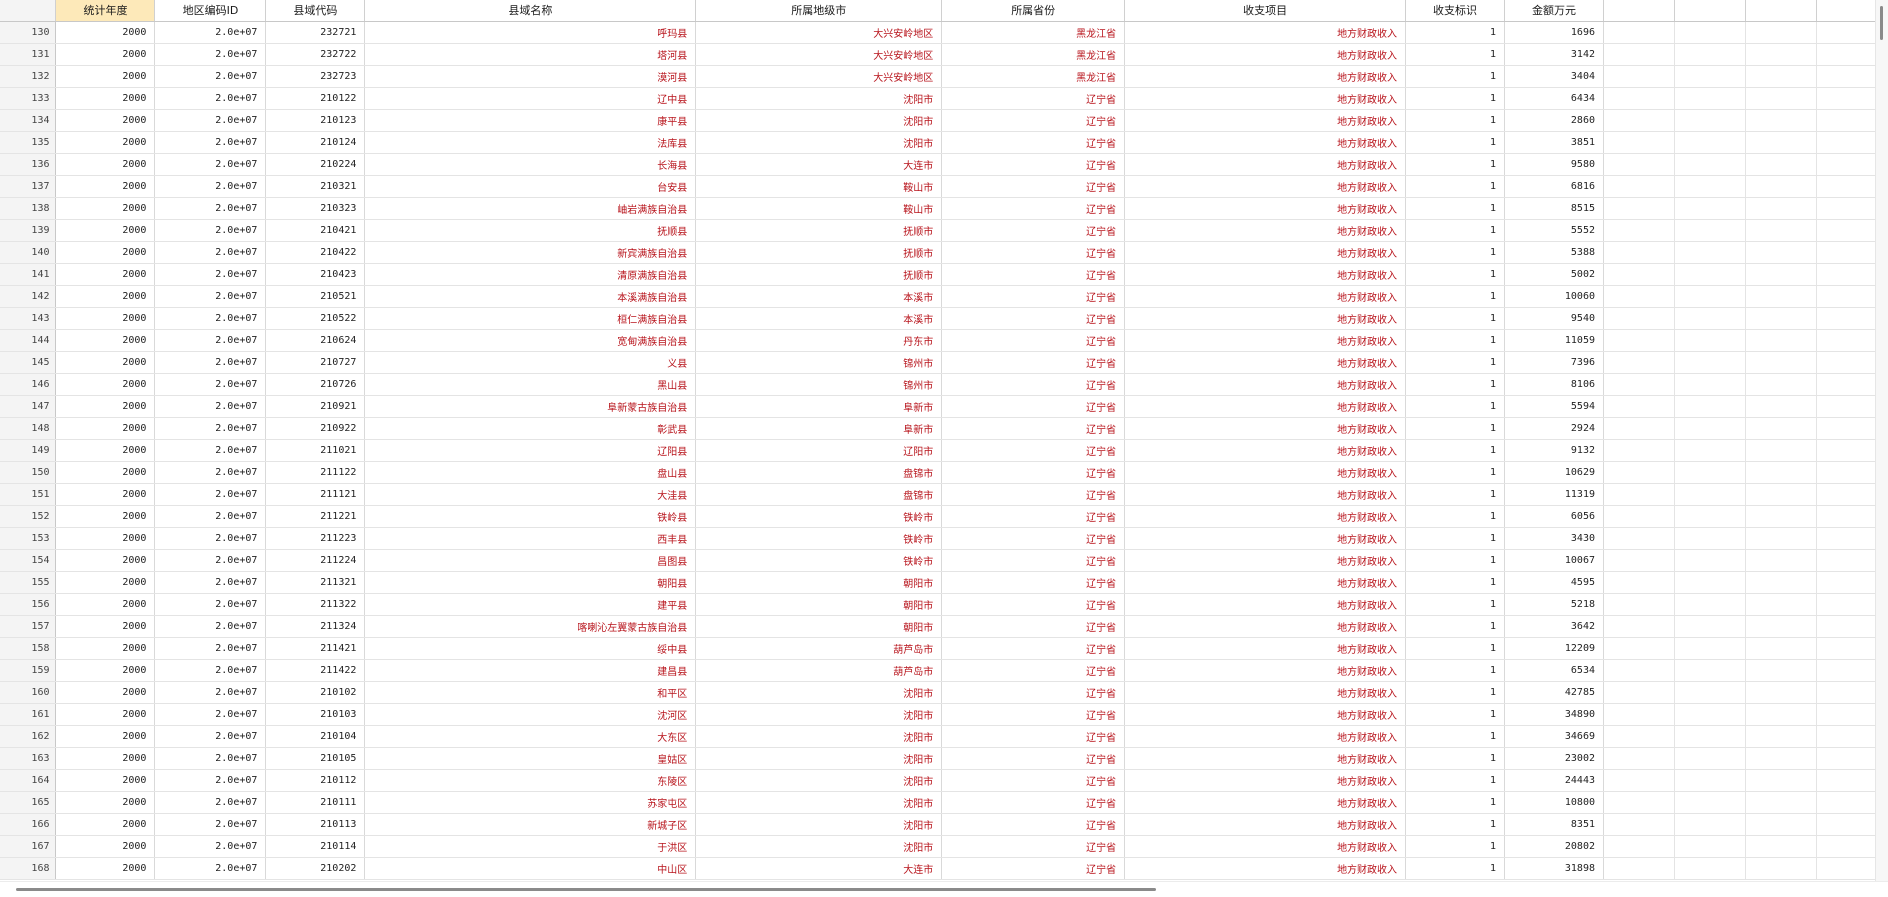 This screenshot has height=897, width=1888. Describe the element at coordinates (819, 516) in the screenshot. I see `table-cell: 铁岭市` at that location.